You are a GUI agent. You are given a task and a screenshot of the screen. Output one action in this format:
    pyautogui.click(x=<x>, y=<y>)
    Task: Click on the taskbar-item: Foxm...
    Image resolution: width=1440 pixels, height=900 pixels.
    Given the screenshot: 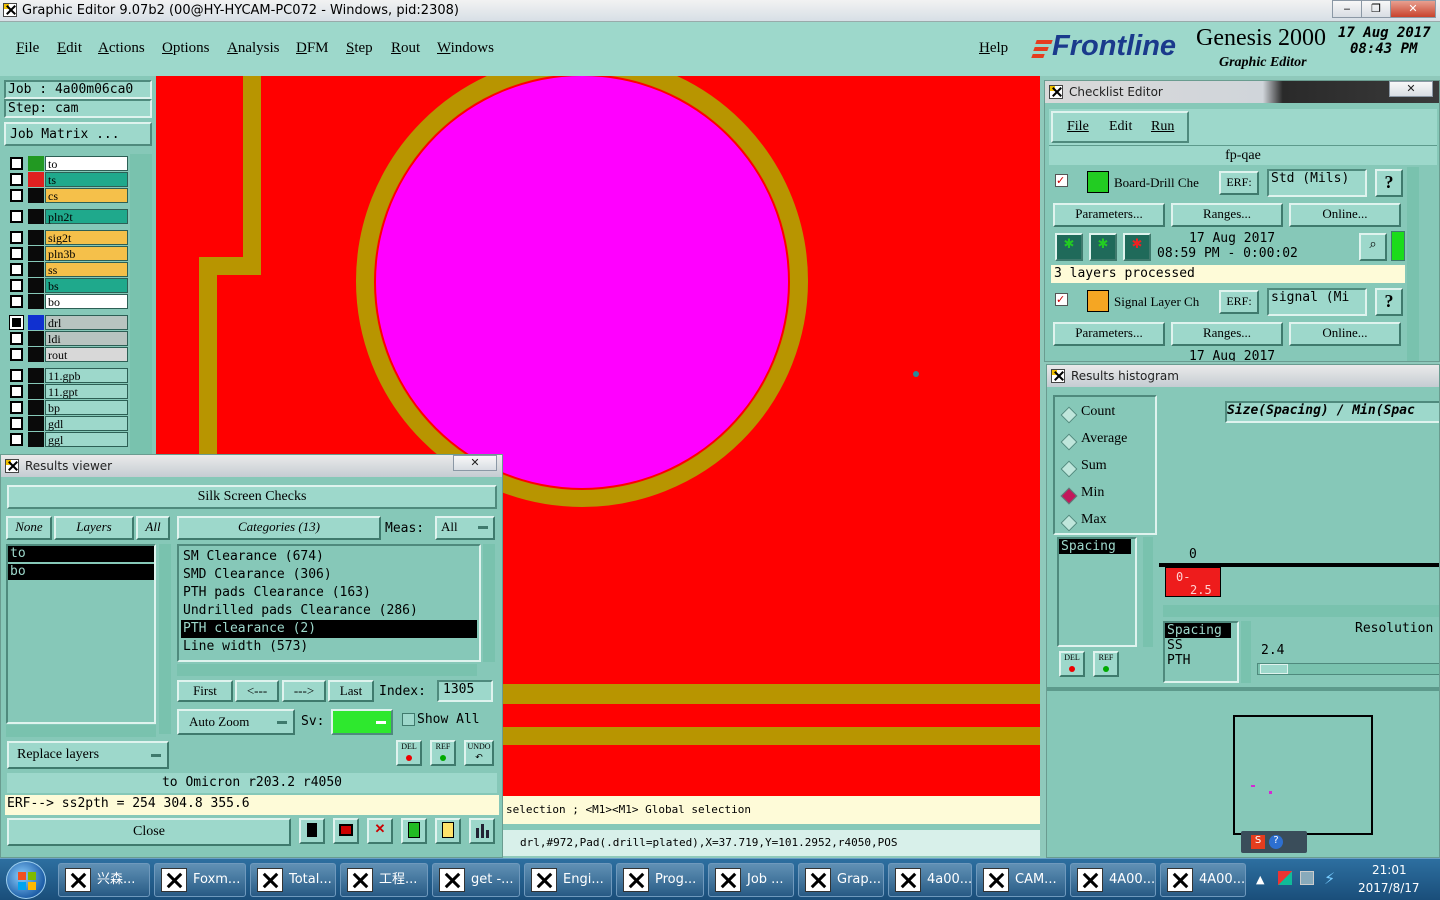 What is the action you would take?
    pyautogui.click(x=200, y=880)
    